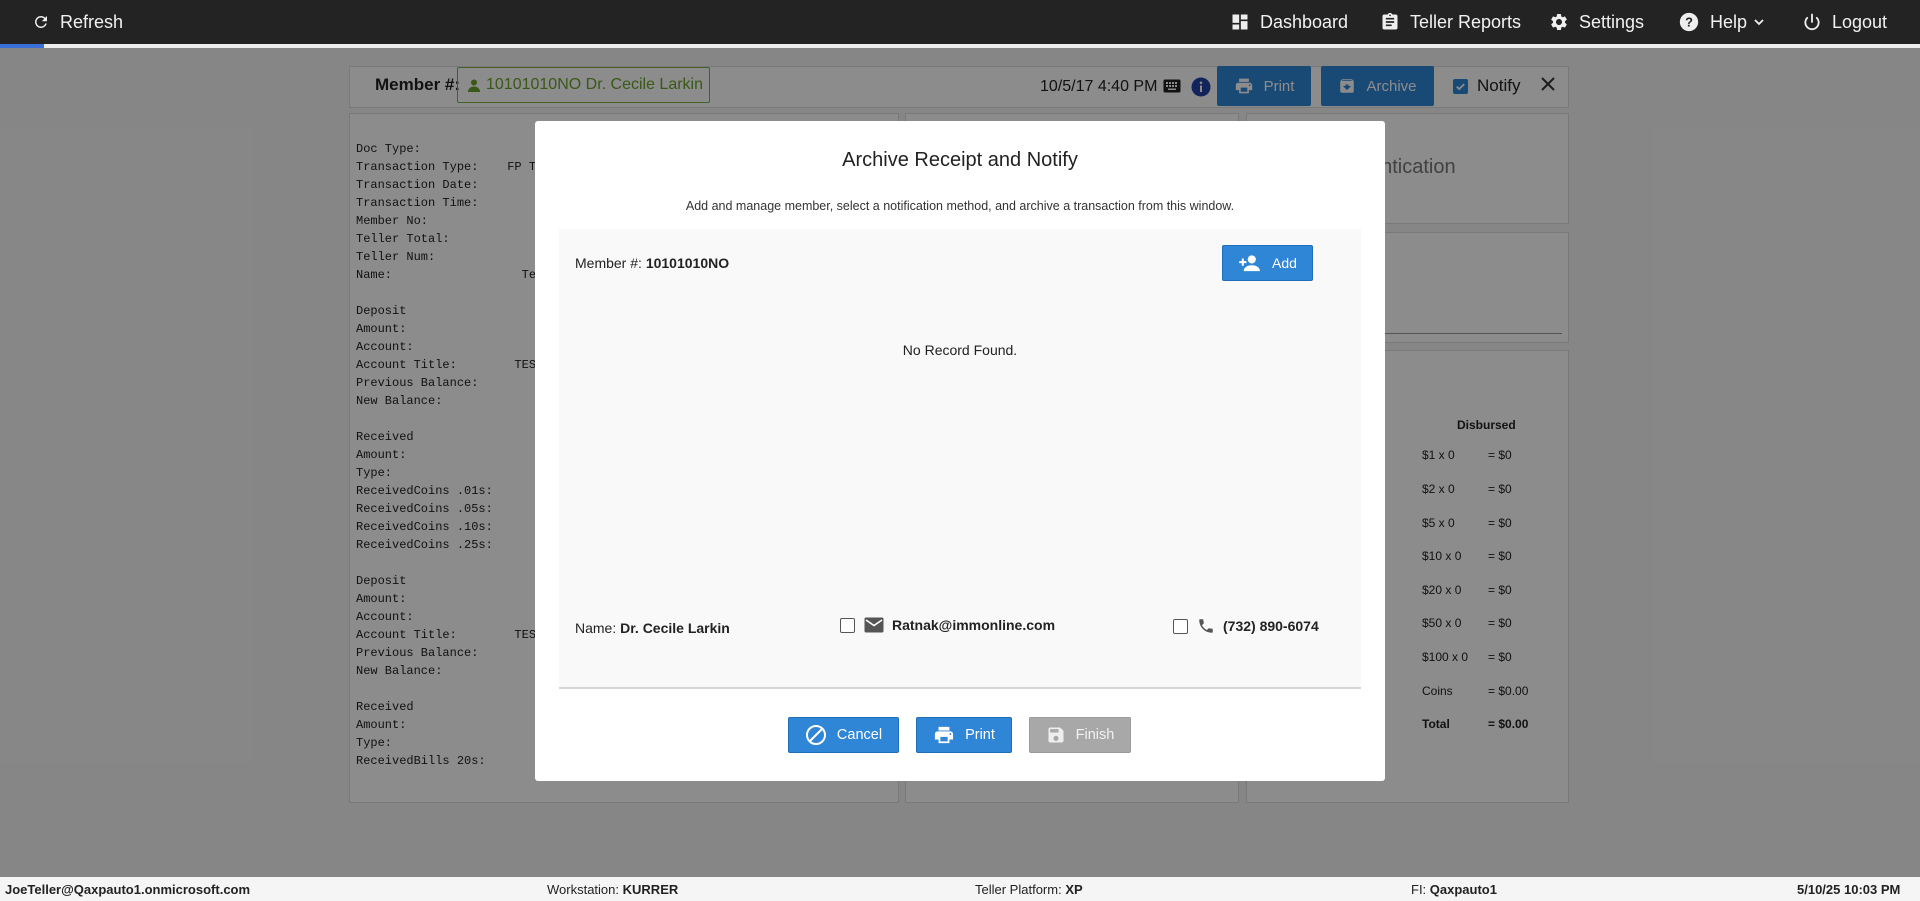 The image size is (1920, 901). Describe the element at coordinates (1612, 21) in the screenshot. I see `settings-label: Settings` at that location.